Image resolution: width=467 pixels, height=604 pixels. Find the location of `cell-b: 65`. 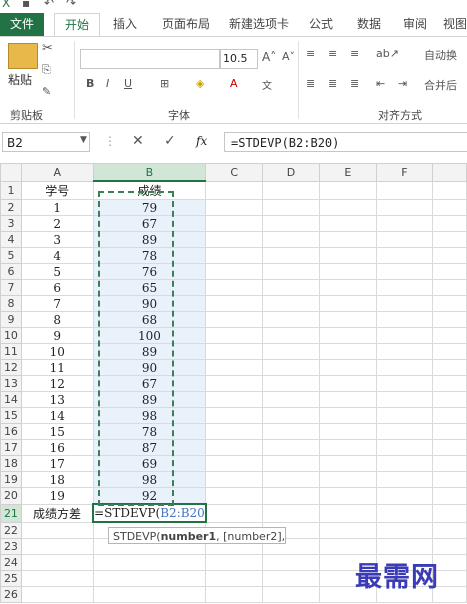

cell-b: 65 is located at coordinates (149, 287).